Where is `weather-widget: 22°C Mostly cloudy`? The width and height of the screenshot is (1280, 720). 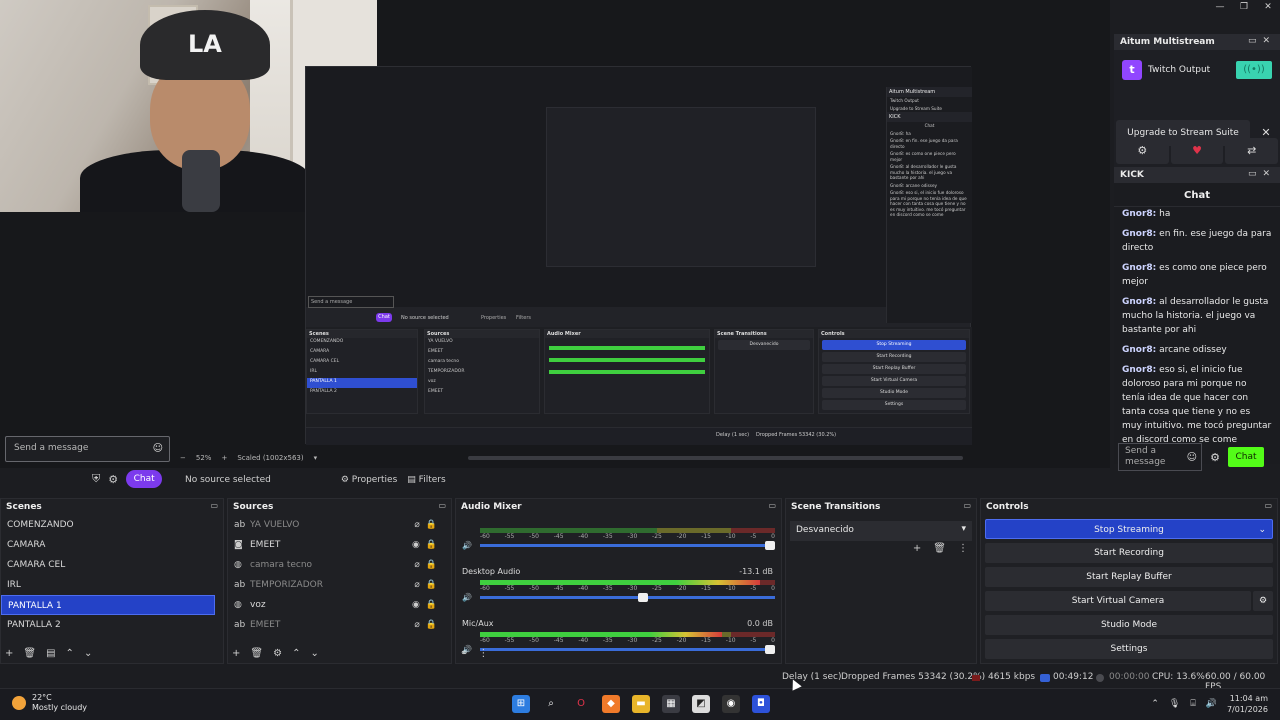 weather-widget: 22°C Mostly cloudy is located at coordinates (49, 703).